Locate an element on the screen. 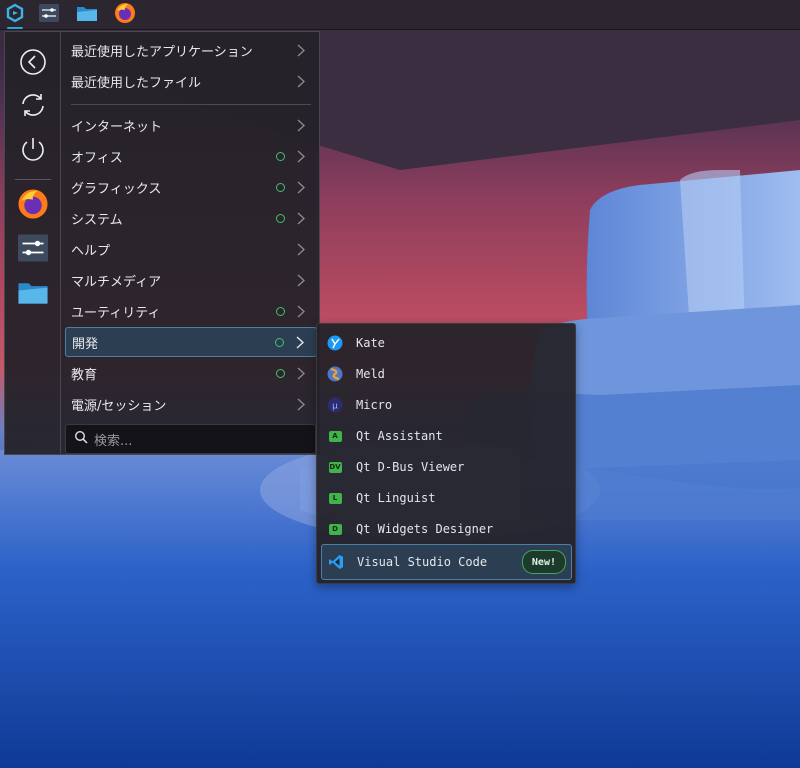 This screenshot has width=800, height=768. category-office: オフィス is located at coordinates (191, 156).